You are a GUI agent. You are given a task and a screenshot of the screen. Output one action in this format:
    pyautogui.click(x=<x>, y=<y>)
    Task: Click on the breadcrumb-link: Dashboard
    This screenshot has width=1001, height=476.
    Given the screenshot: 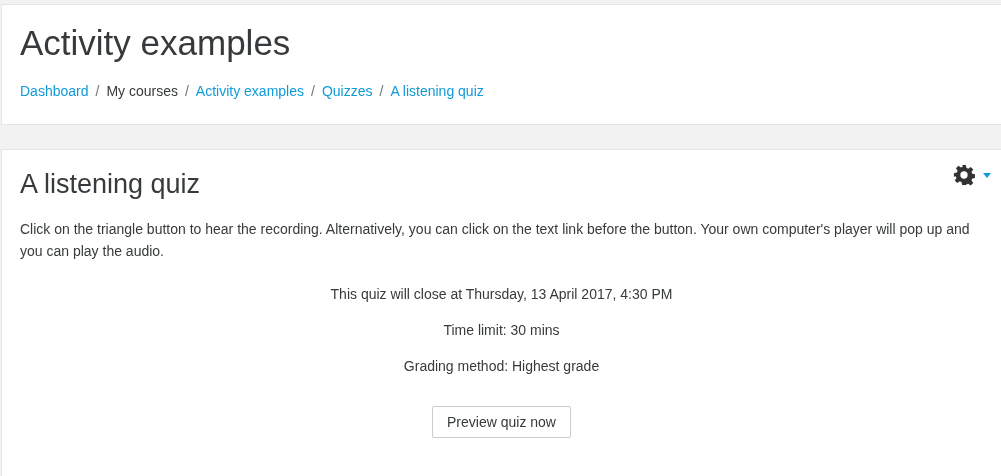 What is the action you would take?
    pyautogui.click(x=54, y=91)
    